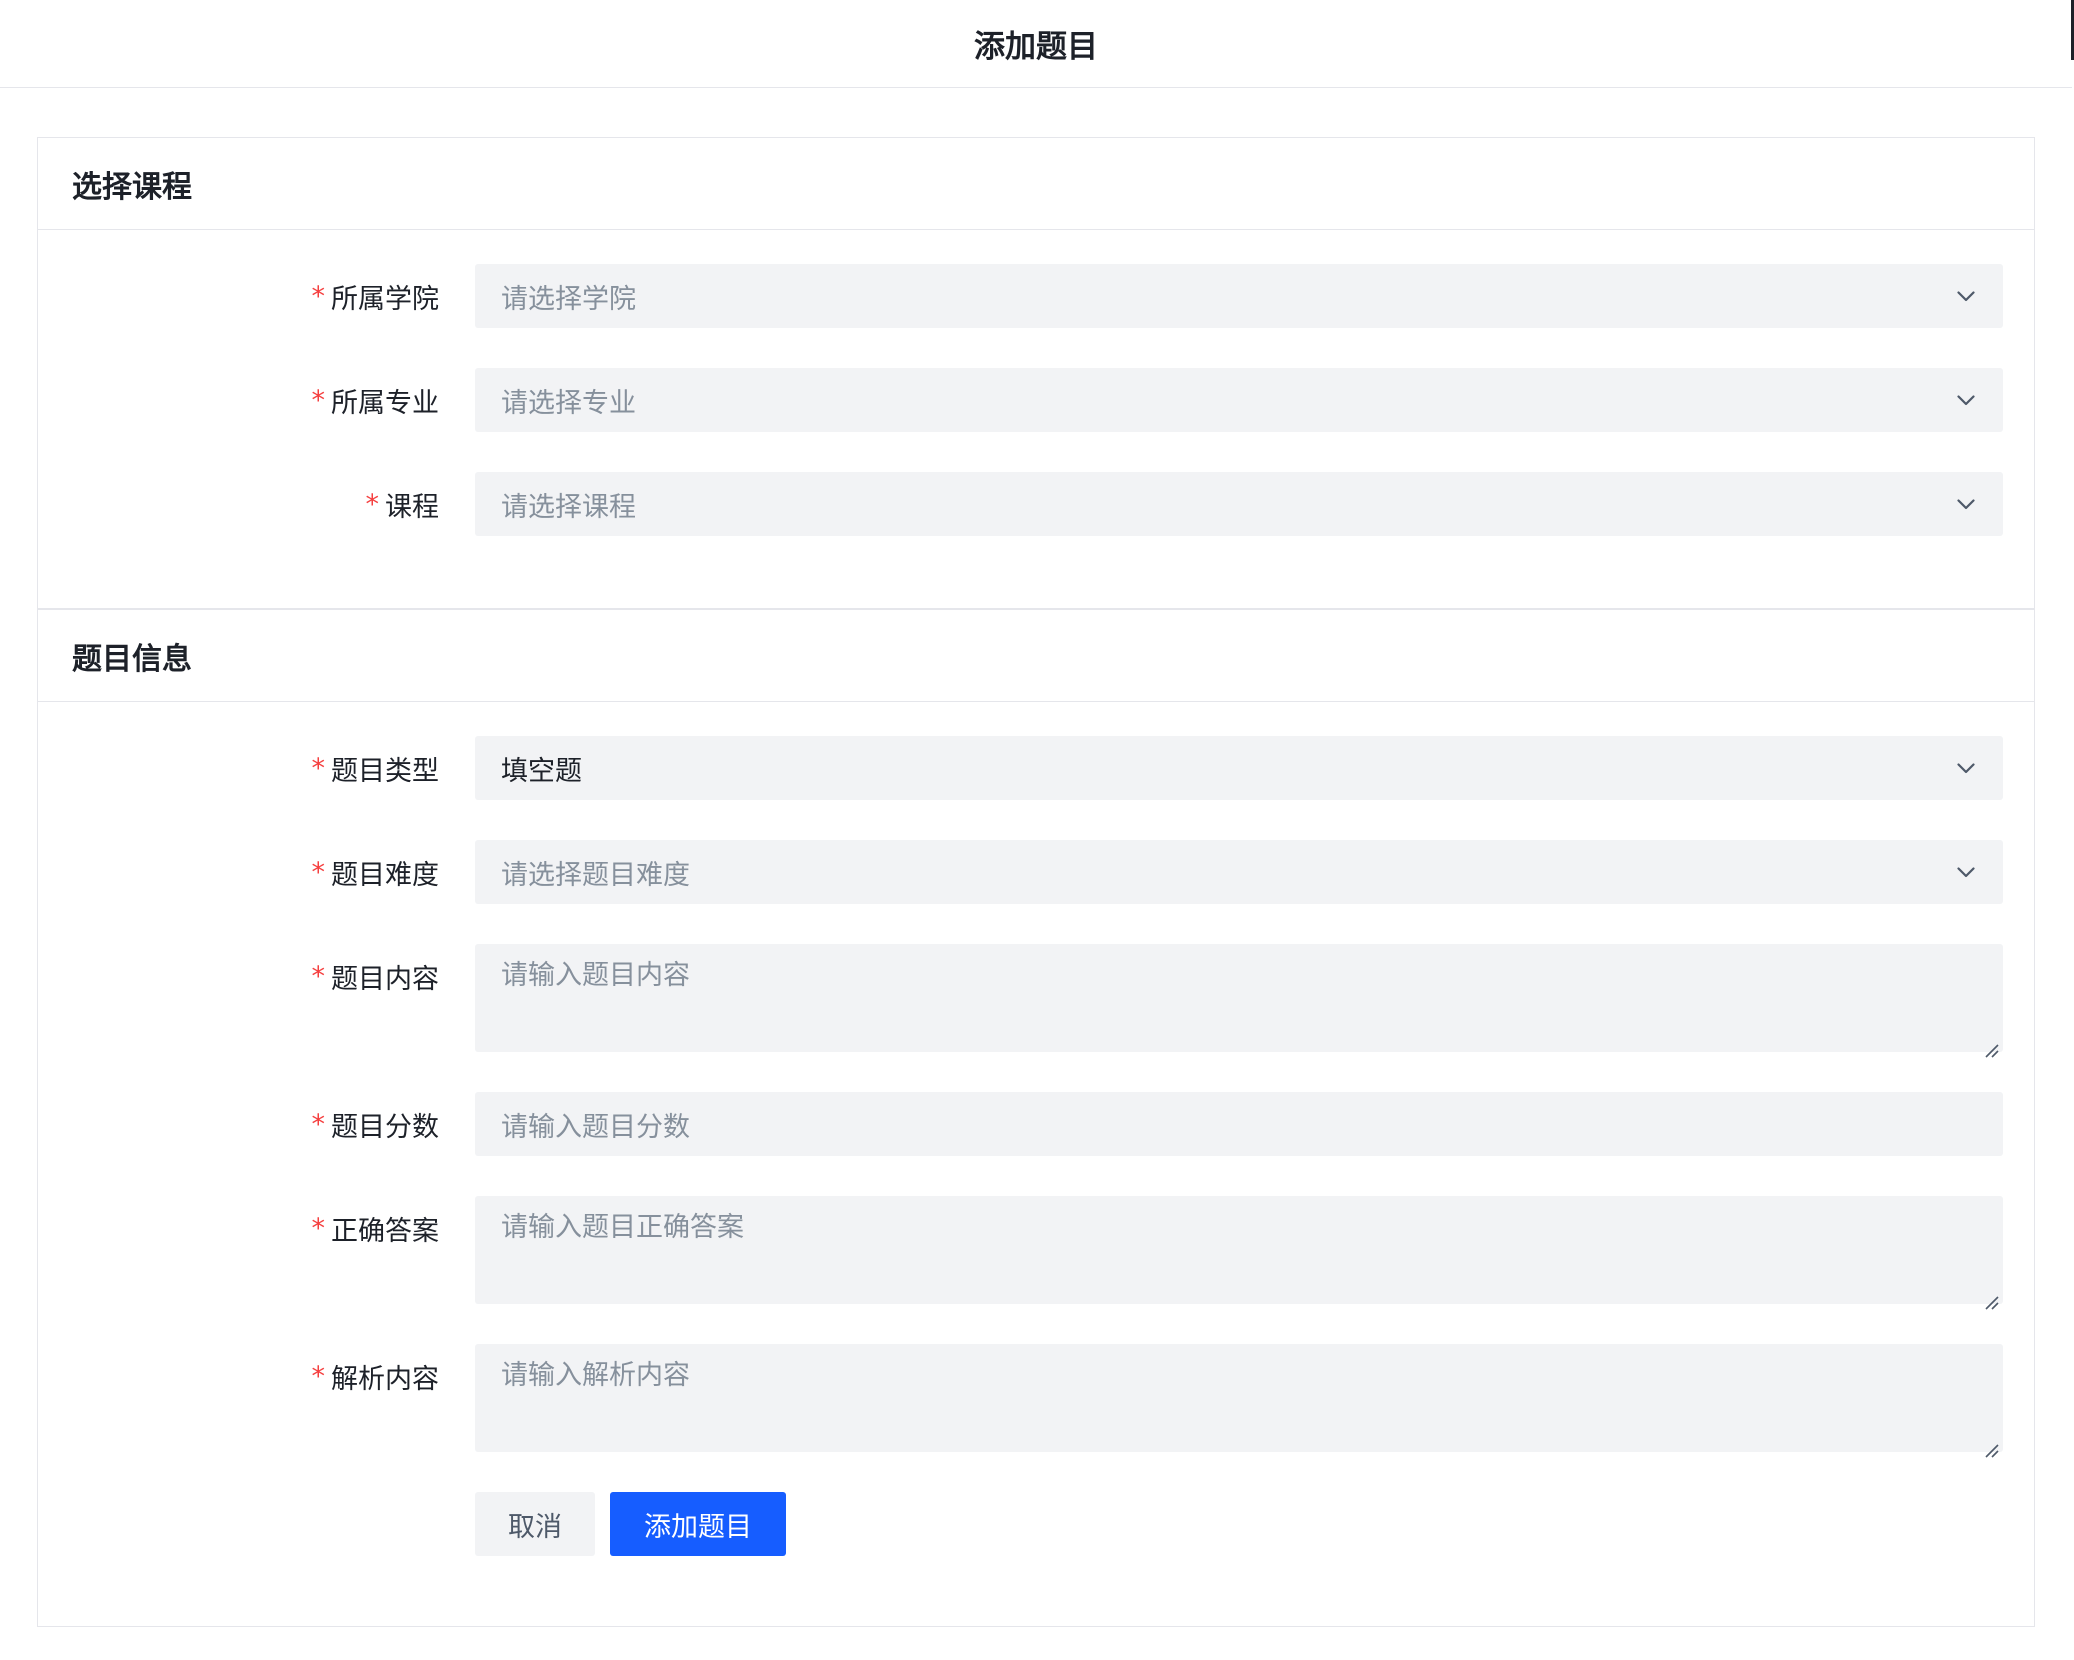 The height and width of the screenshot is (1660, 2074). What do you see at coordinates (568, 507) in the screenshot?
I see `course-select-placeholder: 请选择课程` at bounding box center [568, 507].